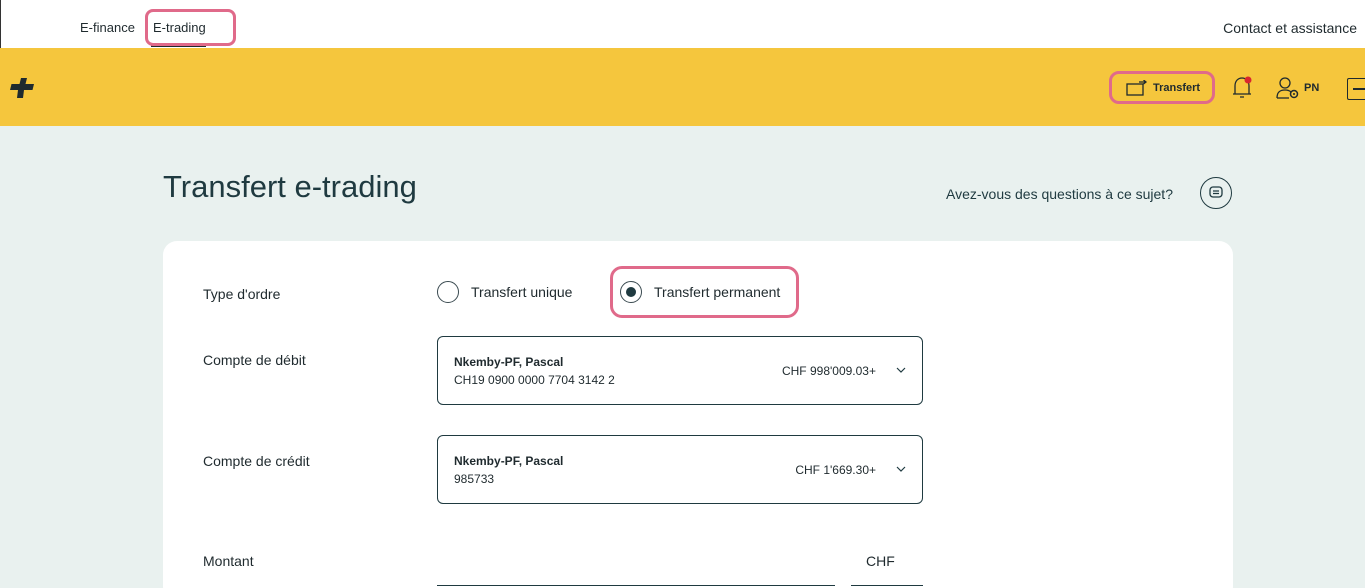 Image resolution: width=1365 pixels, height=588 pixels. What do you see at coordinates (887, 585) in the screenshot?
I see `currency-field` at bounding box center [887, 585].